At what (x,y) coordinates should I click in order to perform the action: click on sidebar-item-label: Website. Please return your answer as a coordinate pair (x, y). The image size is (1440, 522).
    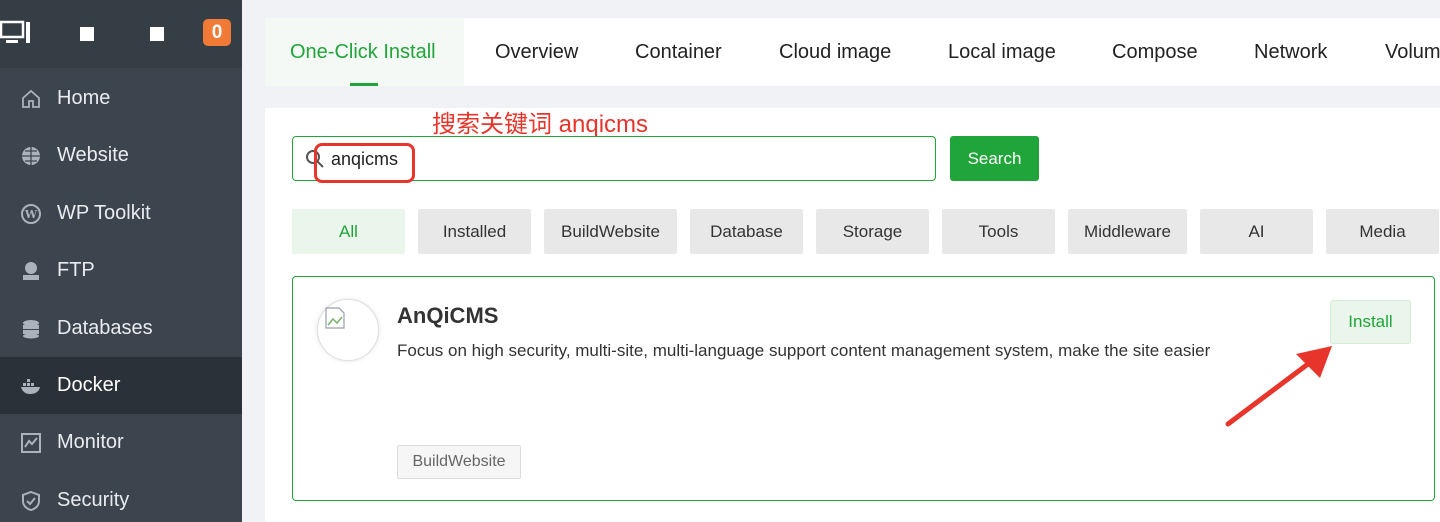
    Looking at the image, I should click on (93, 155).